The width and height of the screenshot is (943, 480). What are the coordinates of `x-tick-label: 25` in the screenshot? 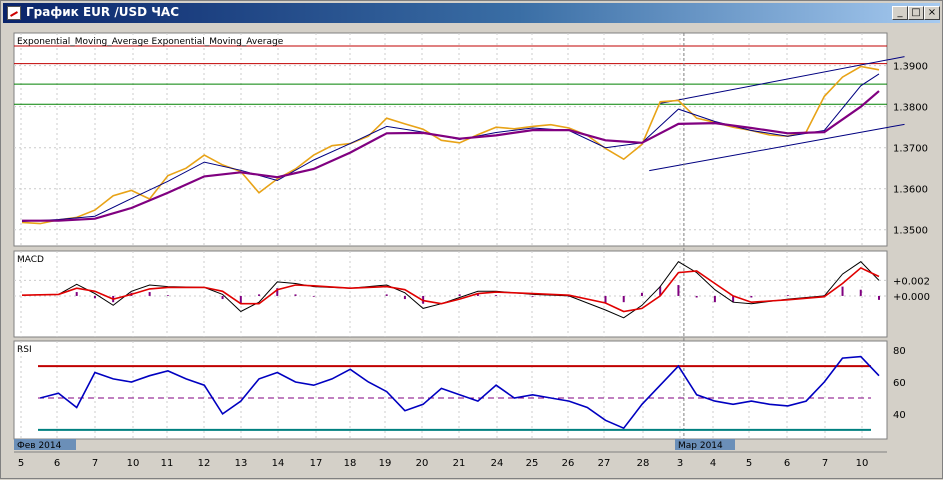 It's located at (532, 463).